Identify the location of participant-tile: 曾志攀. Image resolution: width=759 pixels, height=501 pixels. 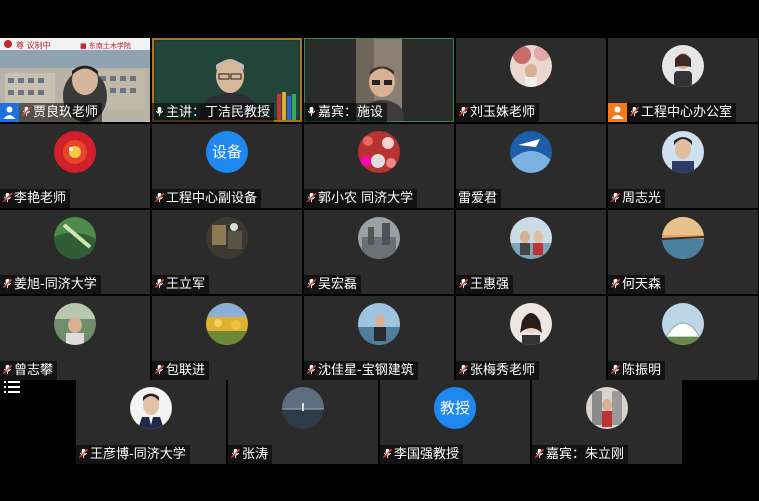
(75, 338).